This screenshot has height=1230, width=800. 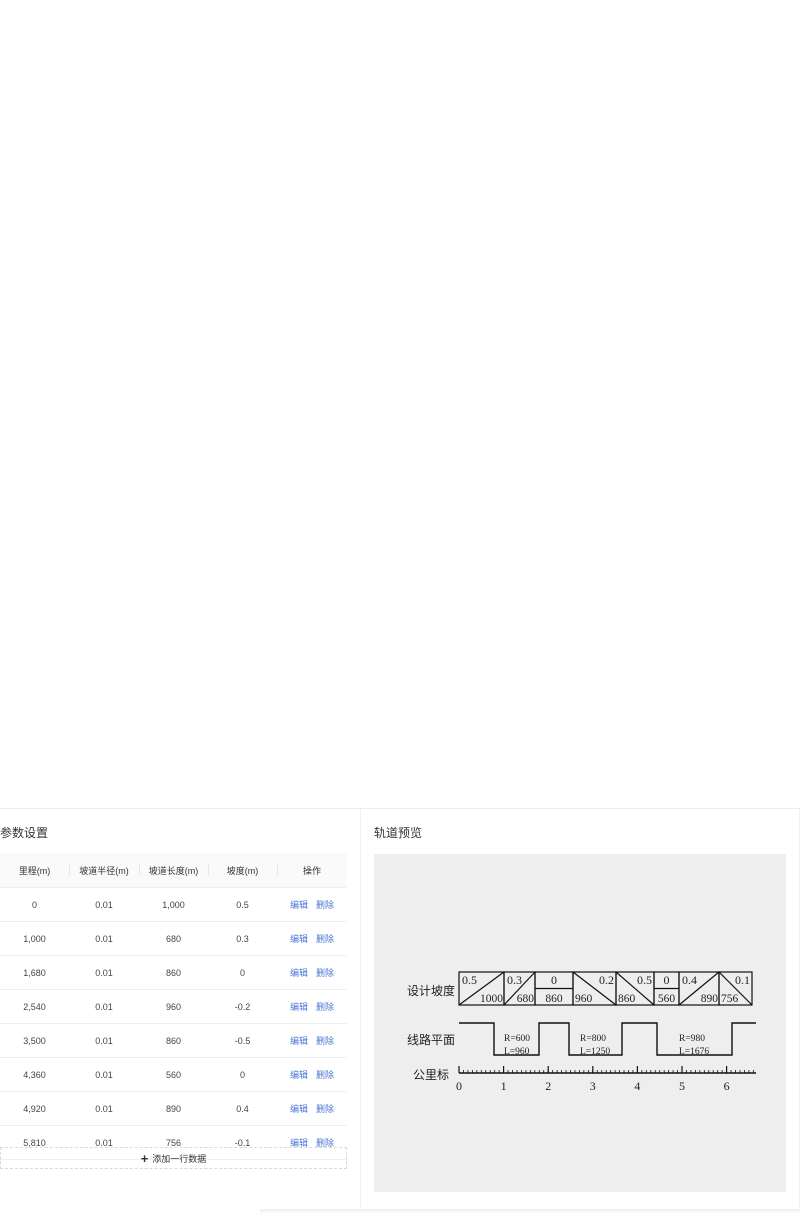 I want to click on col-header-mileage: 里程(m), so click(x=34, y=870).